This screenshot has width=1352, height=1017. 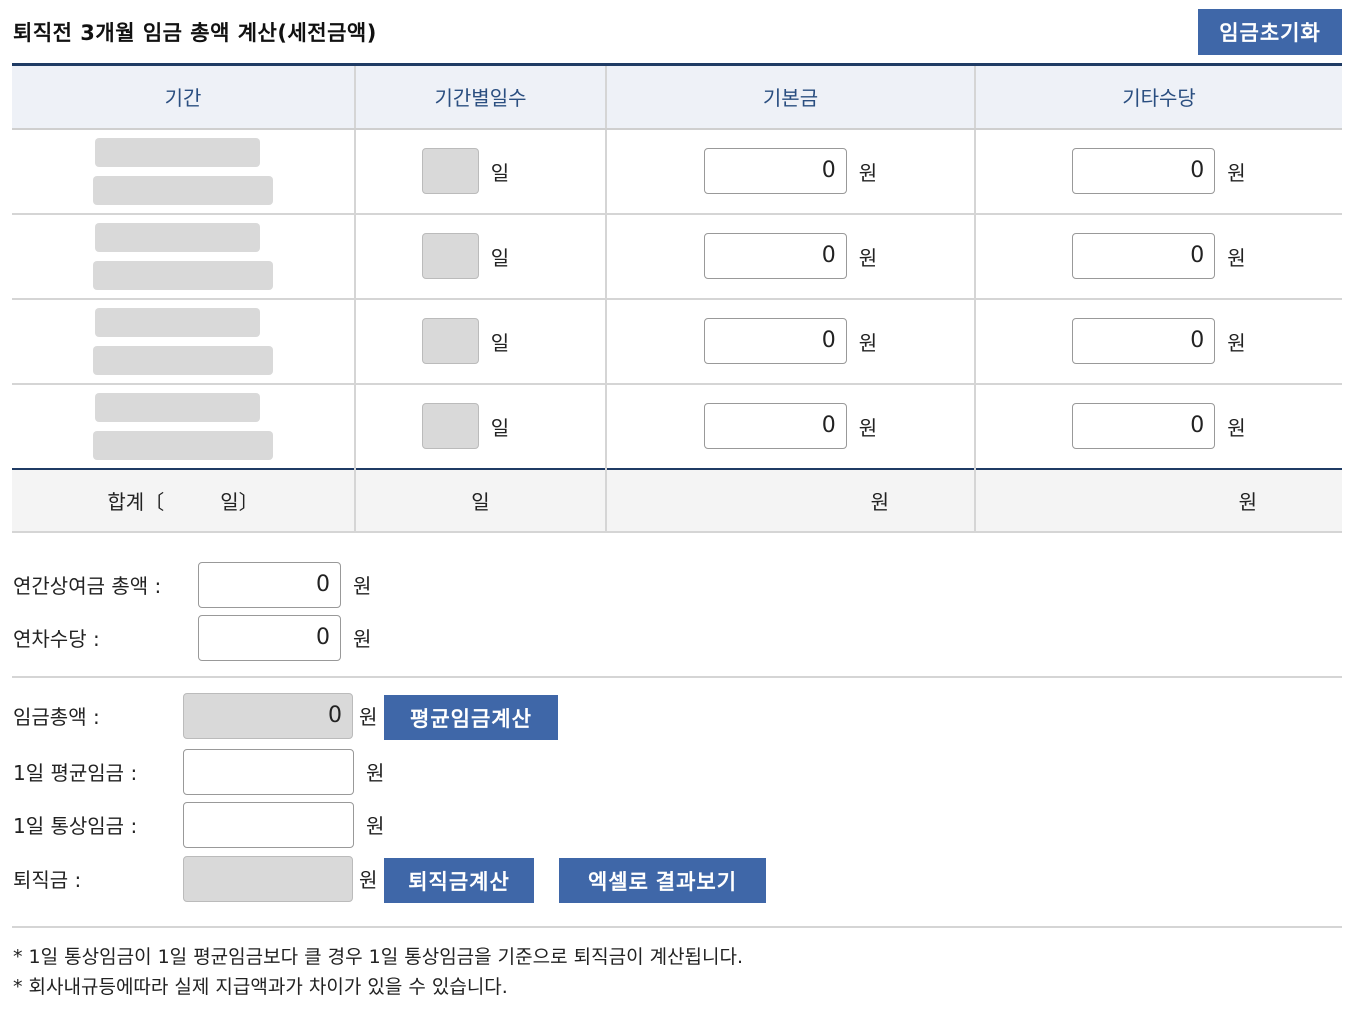 What do you see at coordinates (1247, 501) in the screenshot?
I see `summary-other-unit: 원` at bounding box center [1247, 501].